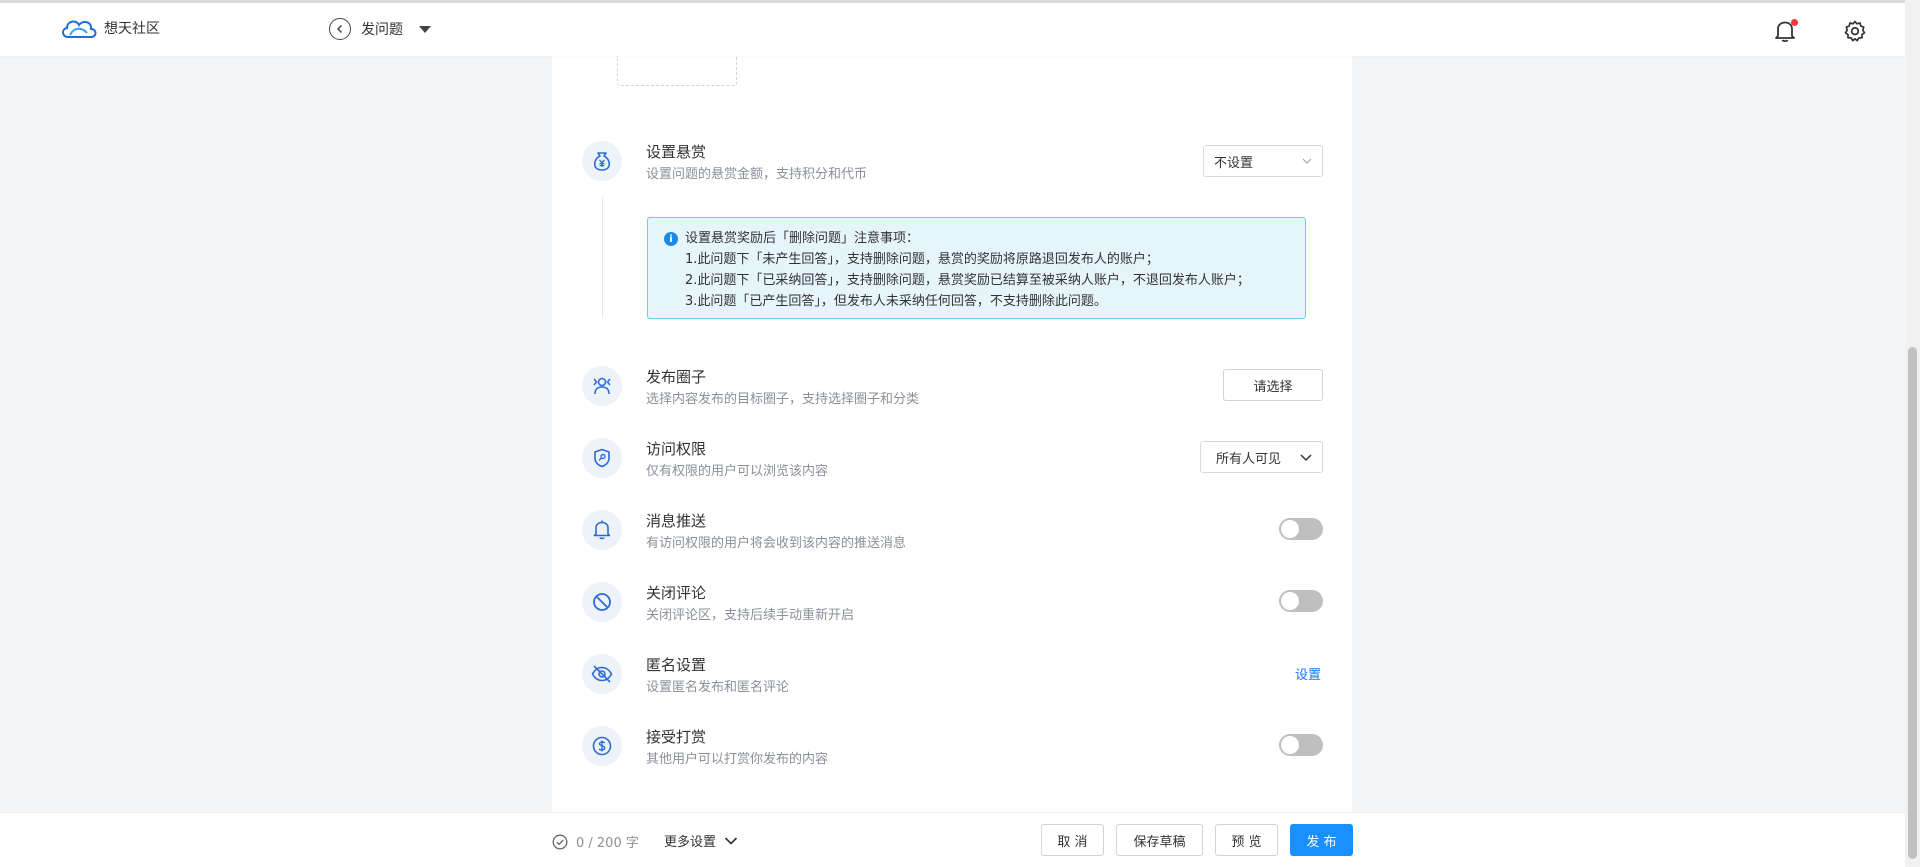 Image resolution: width=1920 pixels, height=867 pixels. I want to click on page-scrollbar, so click(1912, 433).